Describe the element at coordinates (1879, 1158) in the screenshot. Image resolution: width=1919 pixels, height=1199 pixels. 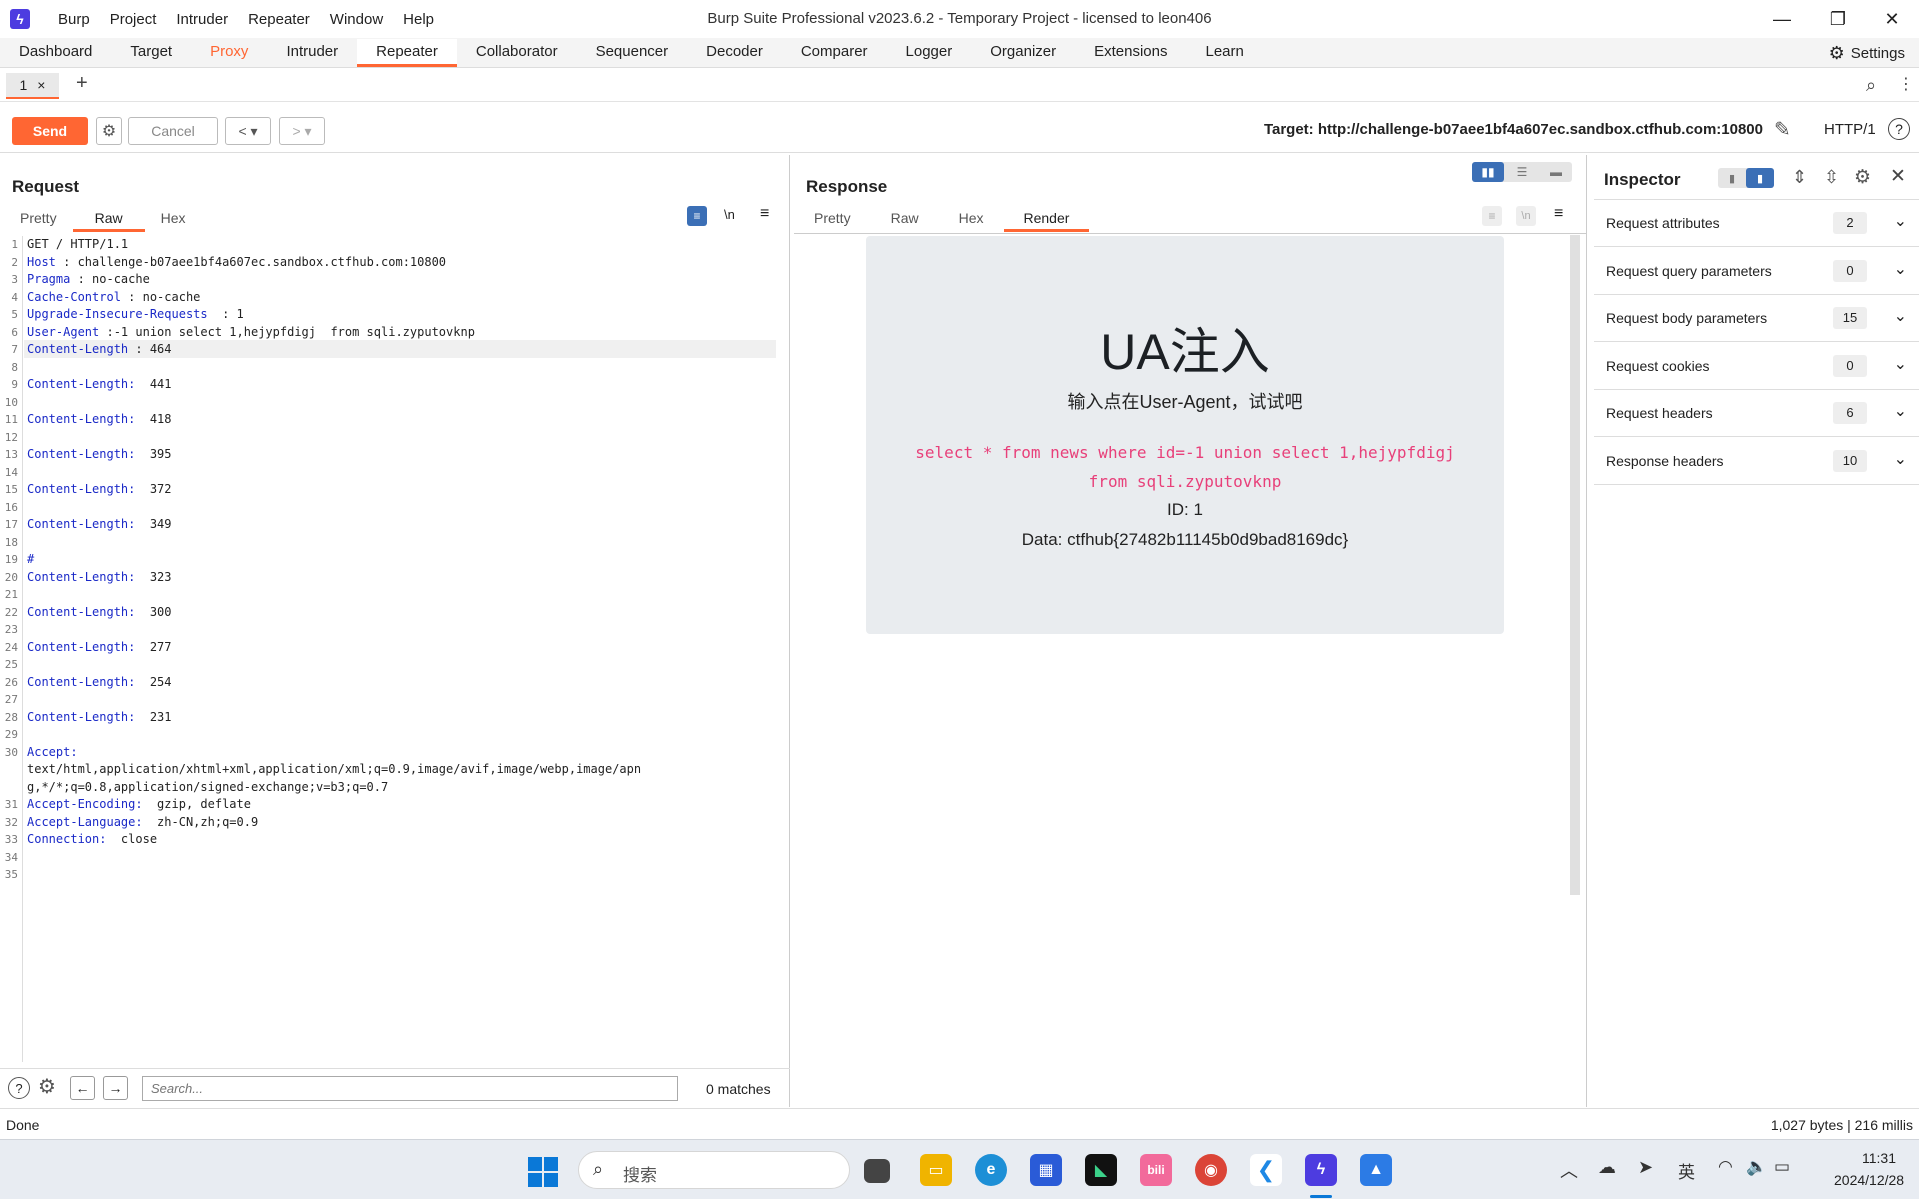
I see `clock-time: 11:31` at that location.